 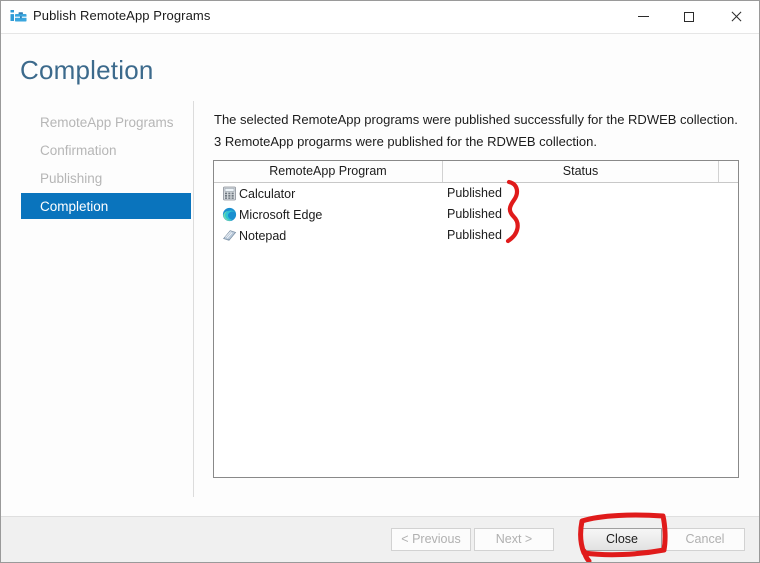 I want to click on program-name-cell: Calculator, so click(x=258, y=193).